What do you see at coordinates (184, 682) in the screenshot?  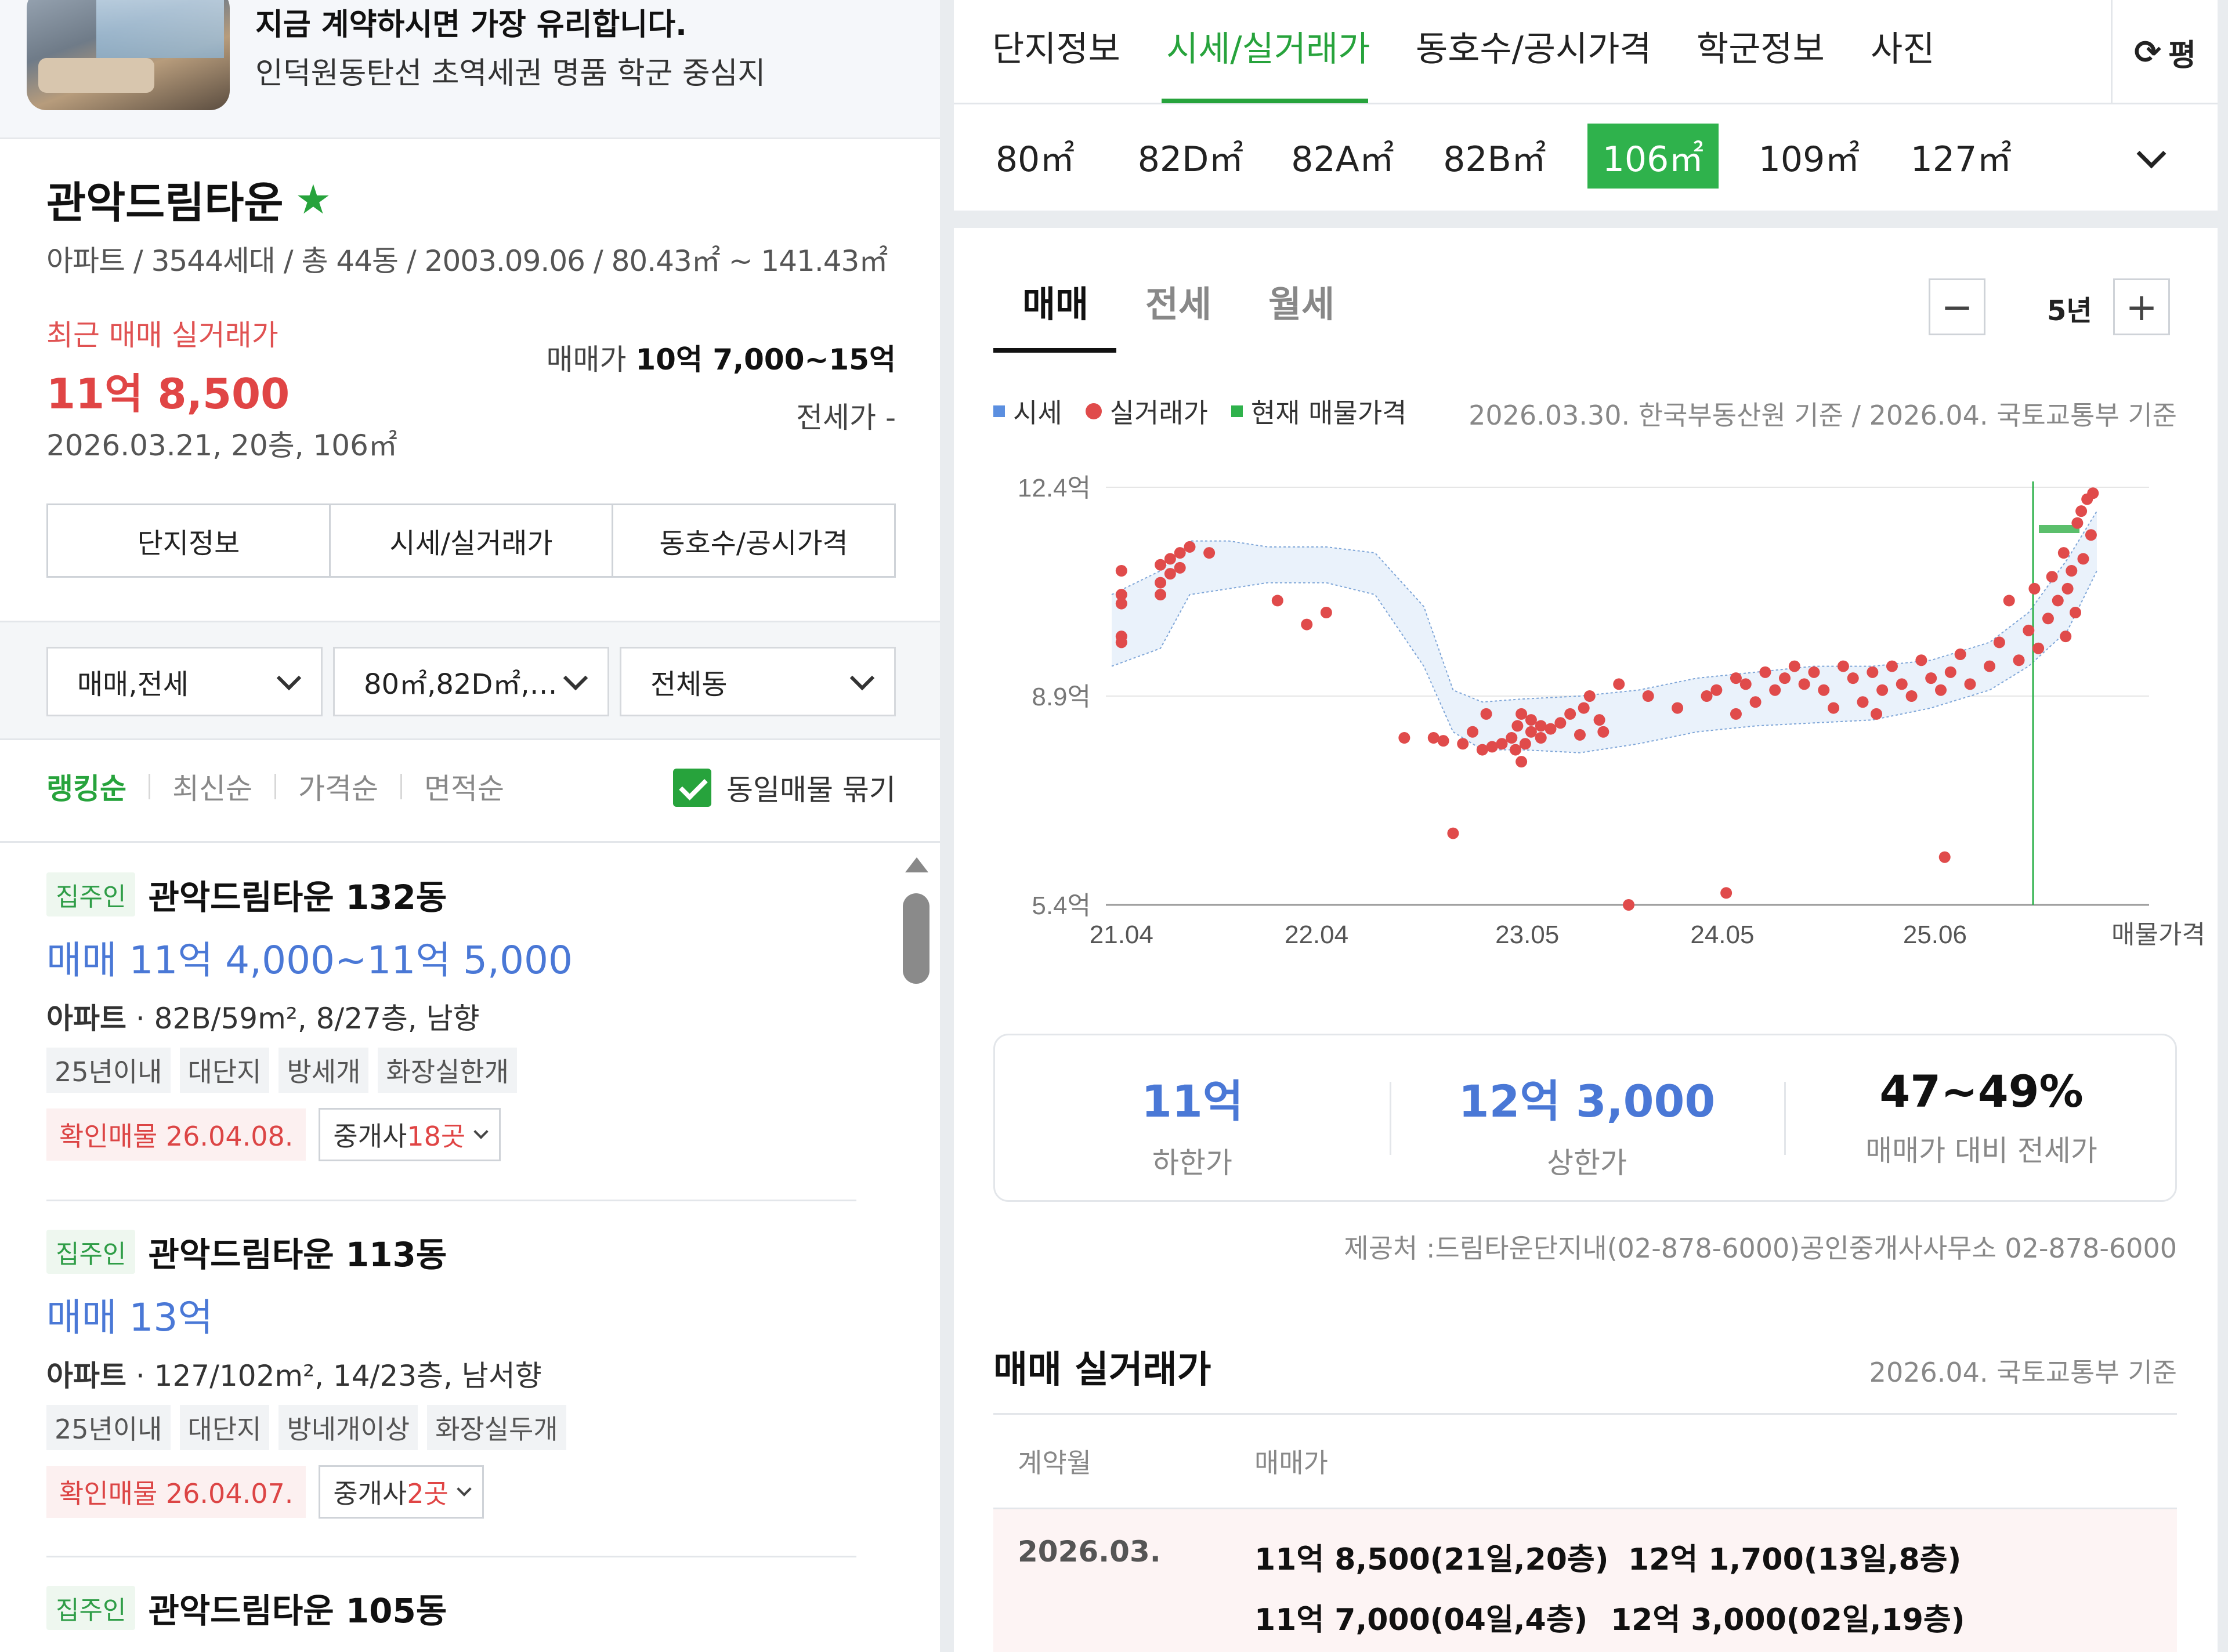 I see `trade-type-dropdown: 매매,전세` at bounding box center [184, 682].